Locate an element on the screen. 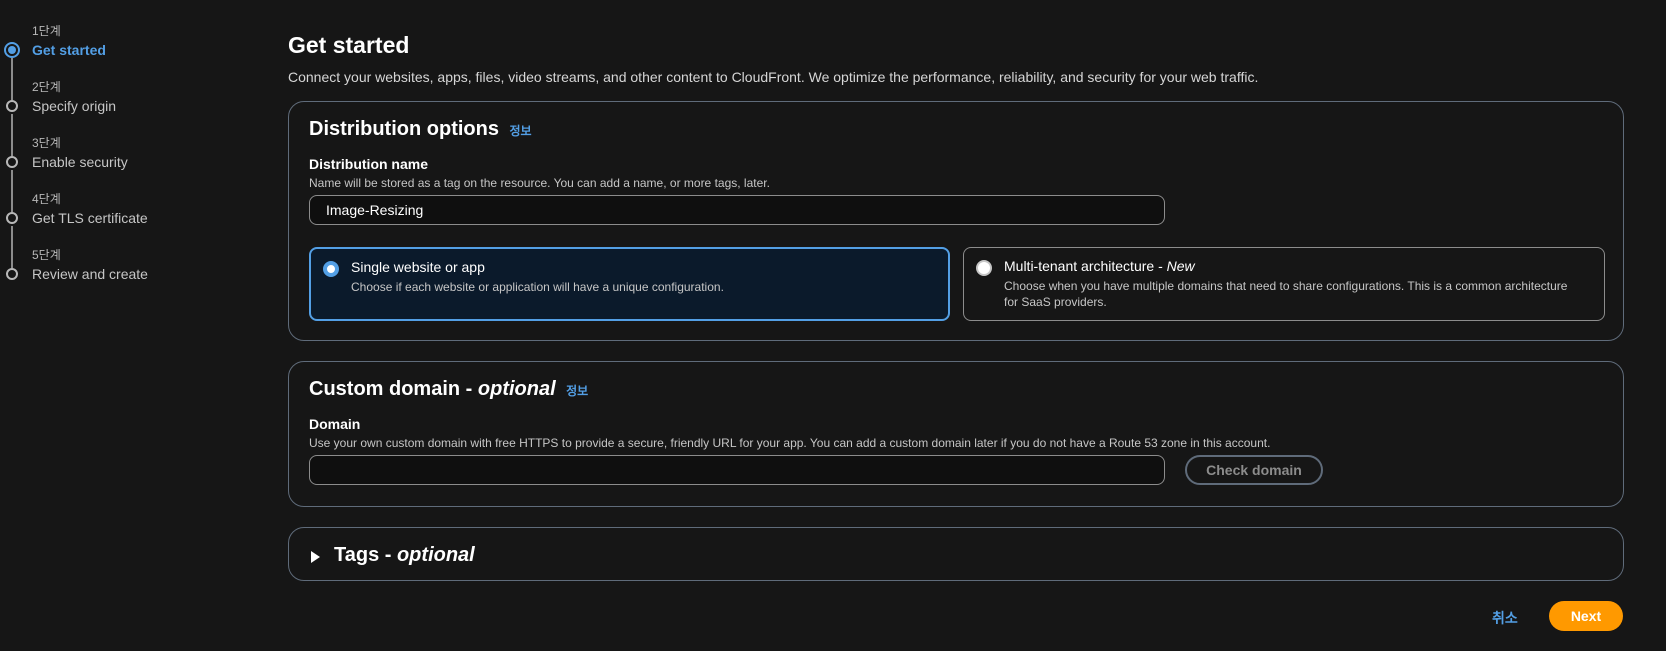 The height and width of the screenshot is (651, 1666). step-label: Specify origin is located at coordinates (126, 106).